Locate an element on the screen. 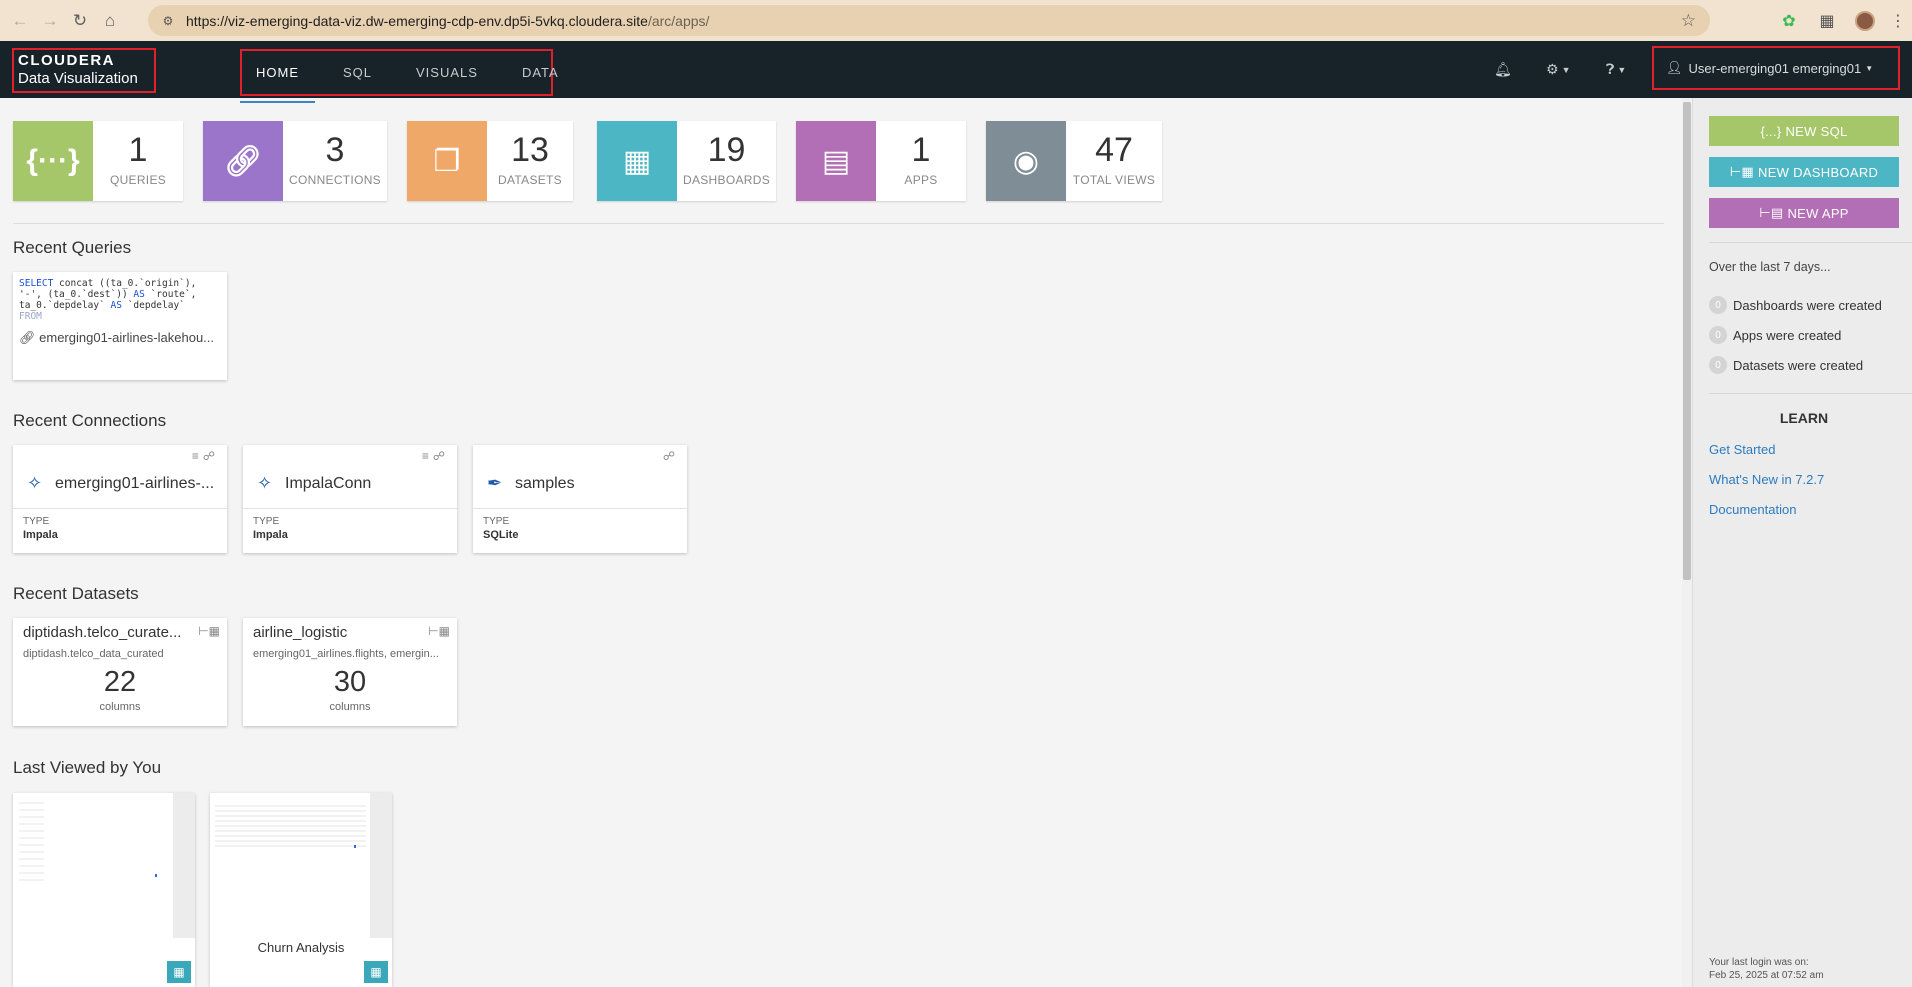  section-recent-queries: Recent Queries is located at coordinates (72, 247).